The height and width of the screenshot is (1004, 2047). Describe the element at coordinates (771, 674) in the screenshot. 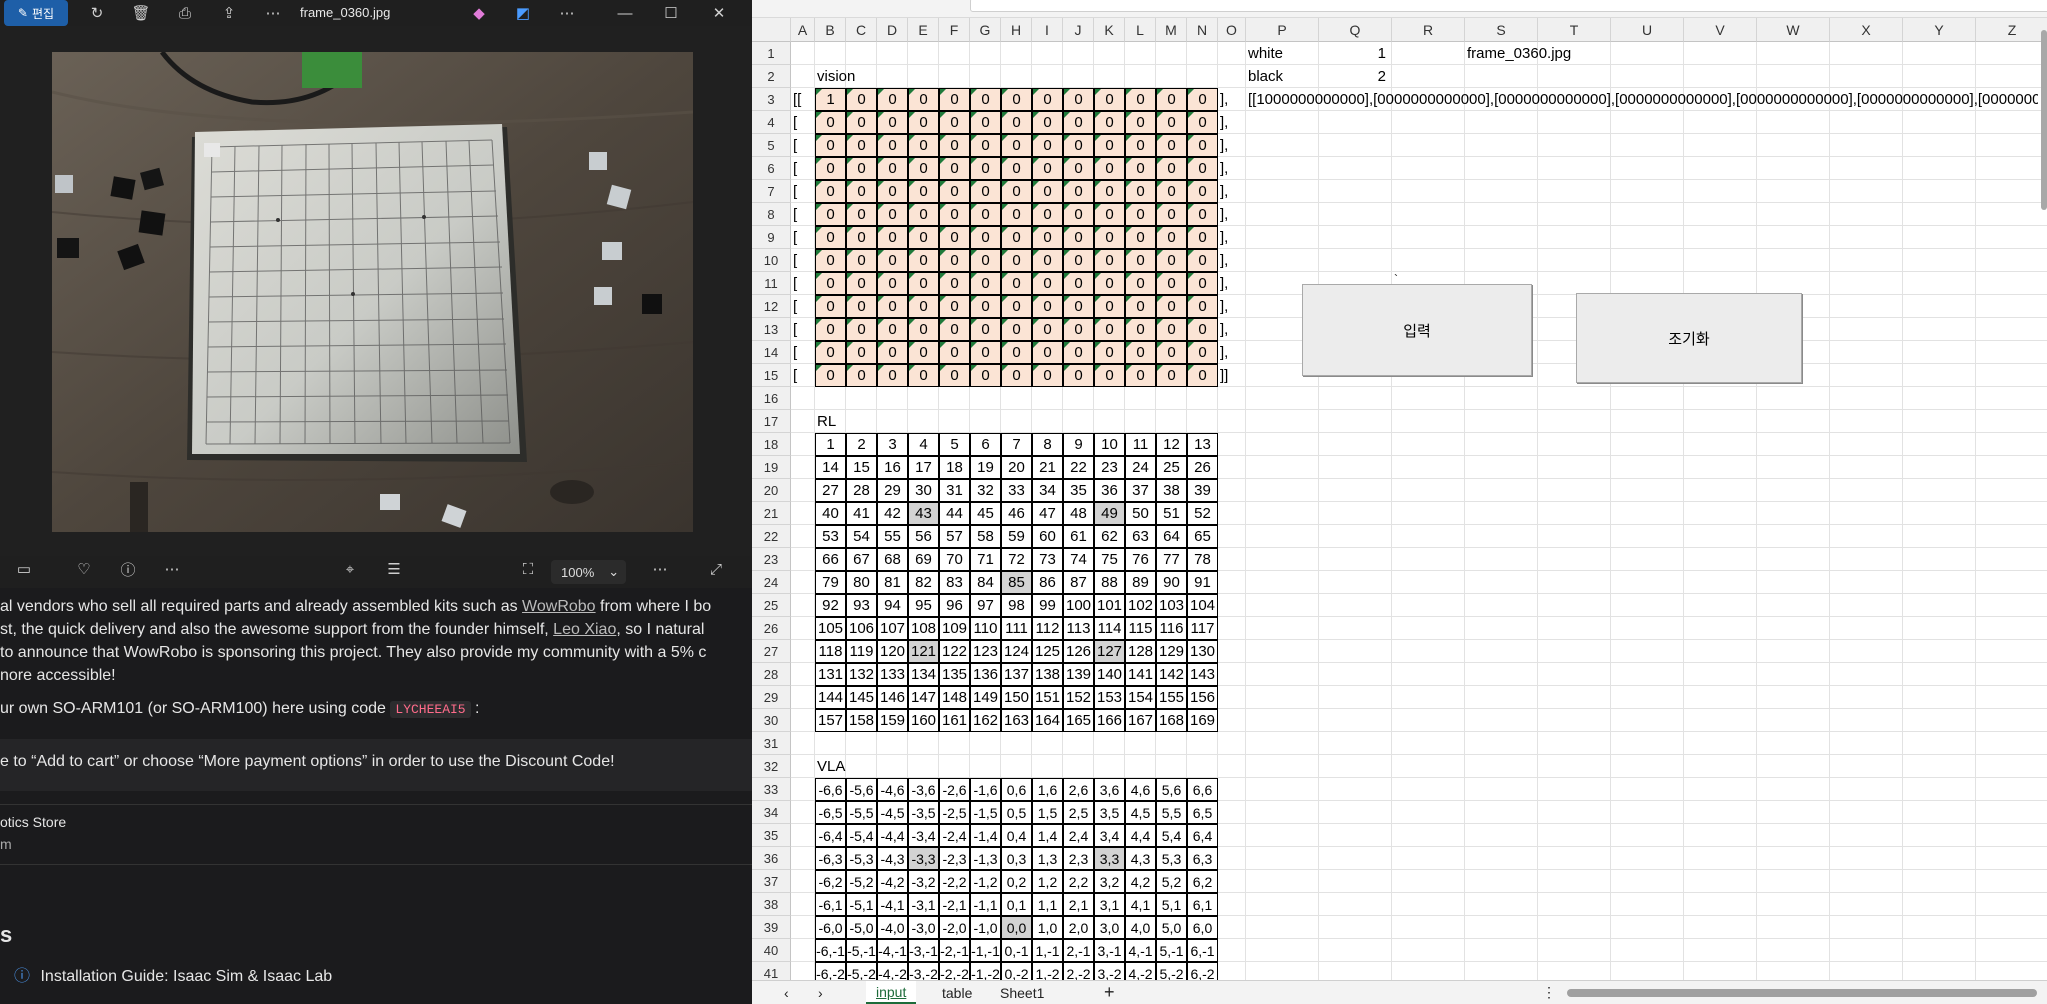

I see `row-header: 28` at that location.